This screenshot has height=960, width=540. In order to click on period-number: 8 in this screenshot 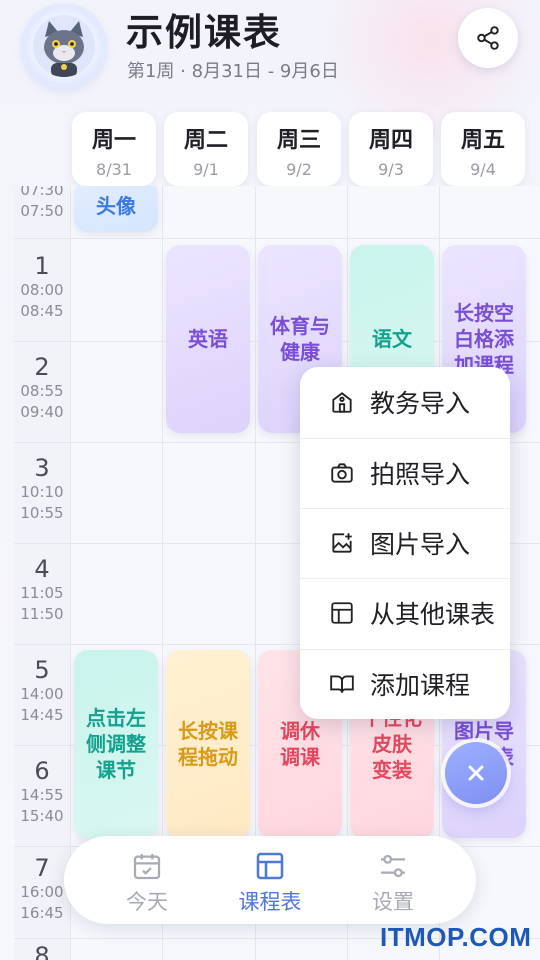, I will do `click(42, 951)`.